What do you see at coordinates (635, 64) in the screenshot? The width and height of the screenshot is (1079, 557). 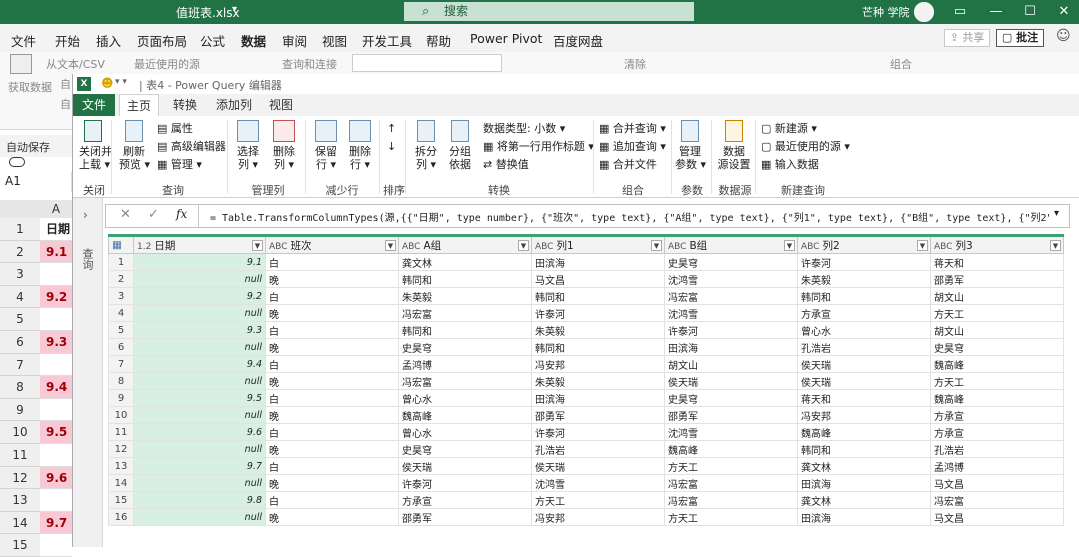 I see `clear-filter: 清除` at bounding box center [635, 64].